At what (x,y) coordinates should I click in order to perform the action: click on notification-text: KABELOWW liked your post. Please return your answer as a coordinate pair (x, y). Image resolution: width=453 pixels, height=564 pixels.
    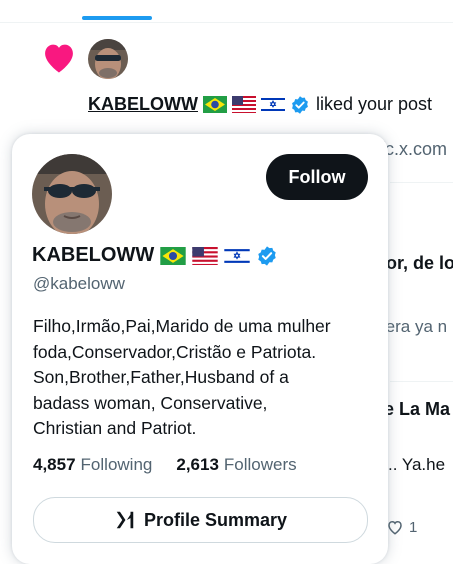
    Looking at the image, I should click on (260, 104).